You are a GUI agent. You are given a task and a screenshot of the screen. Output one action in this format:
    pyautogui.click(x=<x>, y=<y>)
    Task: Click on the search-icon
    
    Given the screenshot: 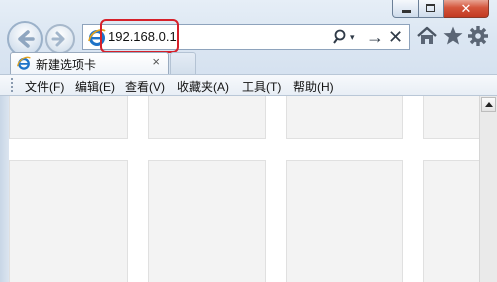 What is the action you would take?
    pyautogui.click(x=341, y=37)
    